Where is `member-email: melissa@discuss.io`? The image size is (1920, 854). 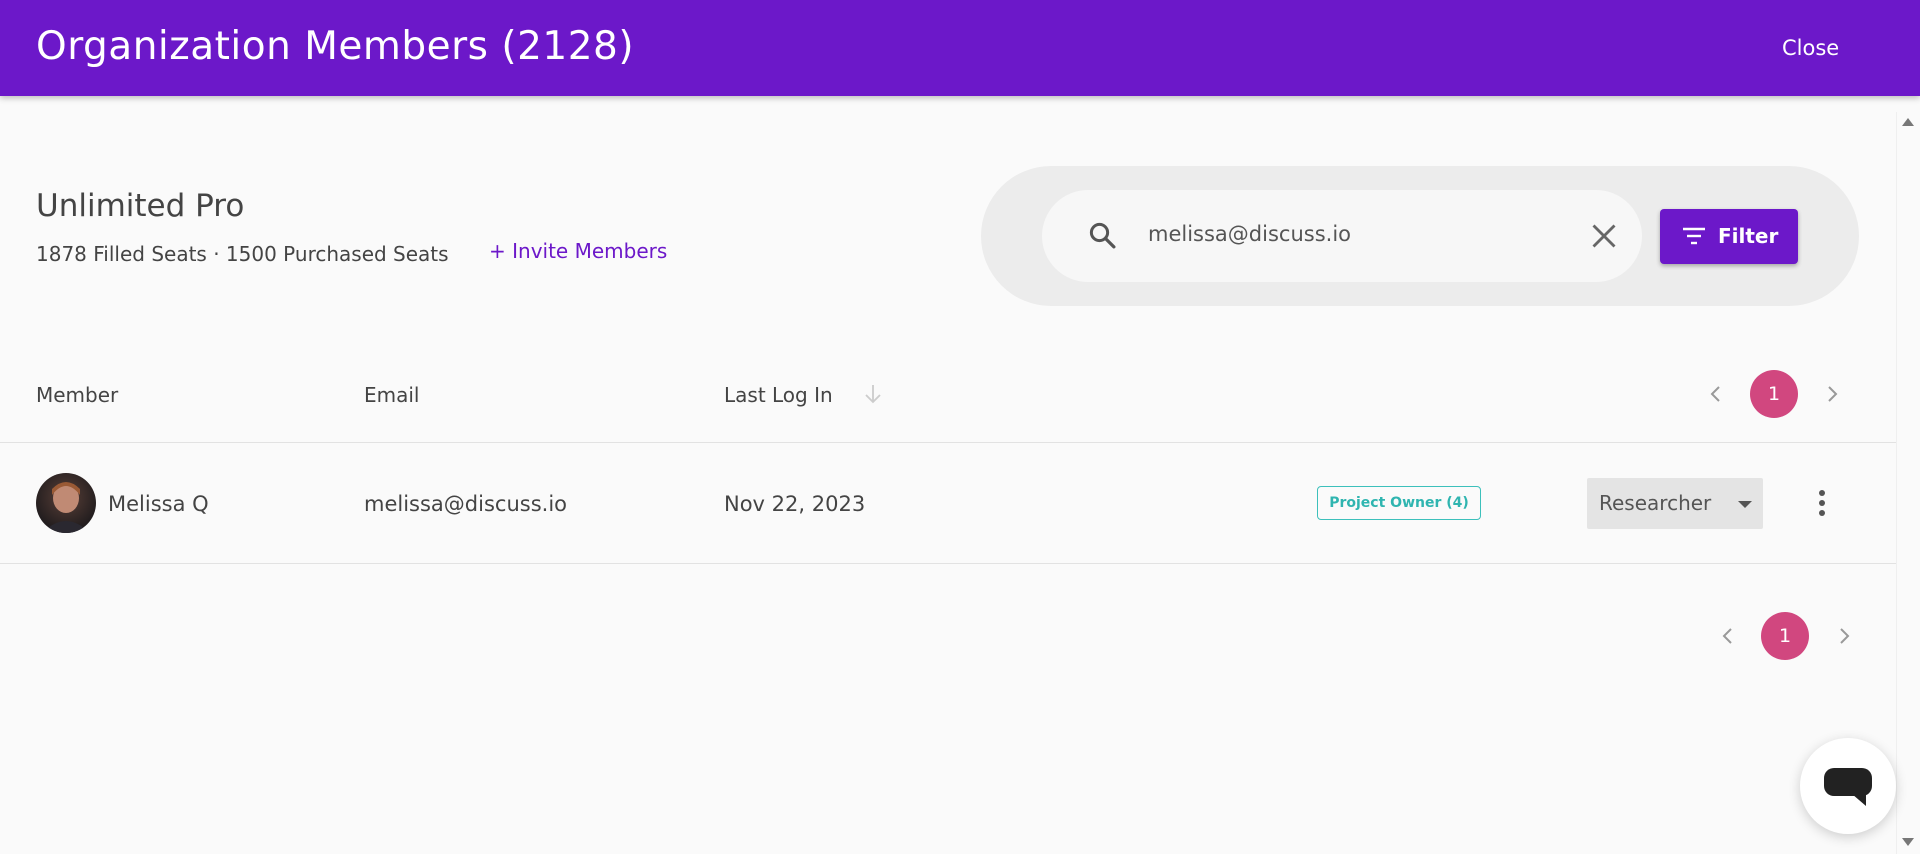
member-email: melissa@discuss.io is located at coordinates (465, 504).